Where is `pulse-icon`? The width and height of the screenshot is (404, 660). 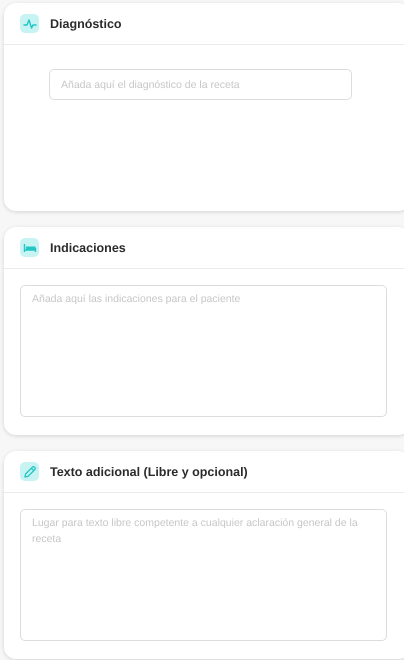 pulse-icon is located at coordinates (29, 23).